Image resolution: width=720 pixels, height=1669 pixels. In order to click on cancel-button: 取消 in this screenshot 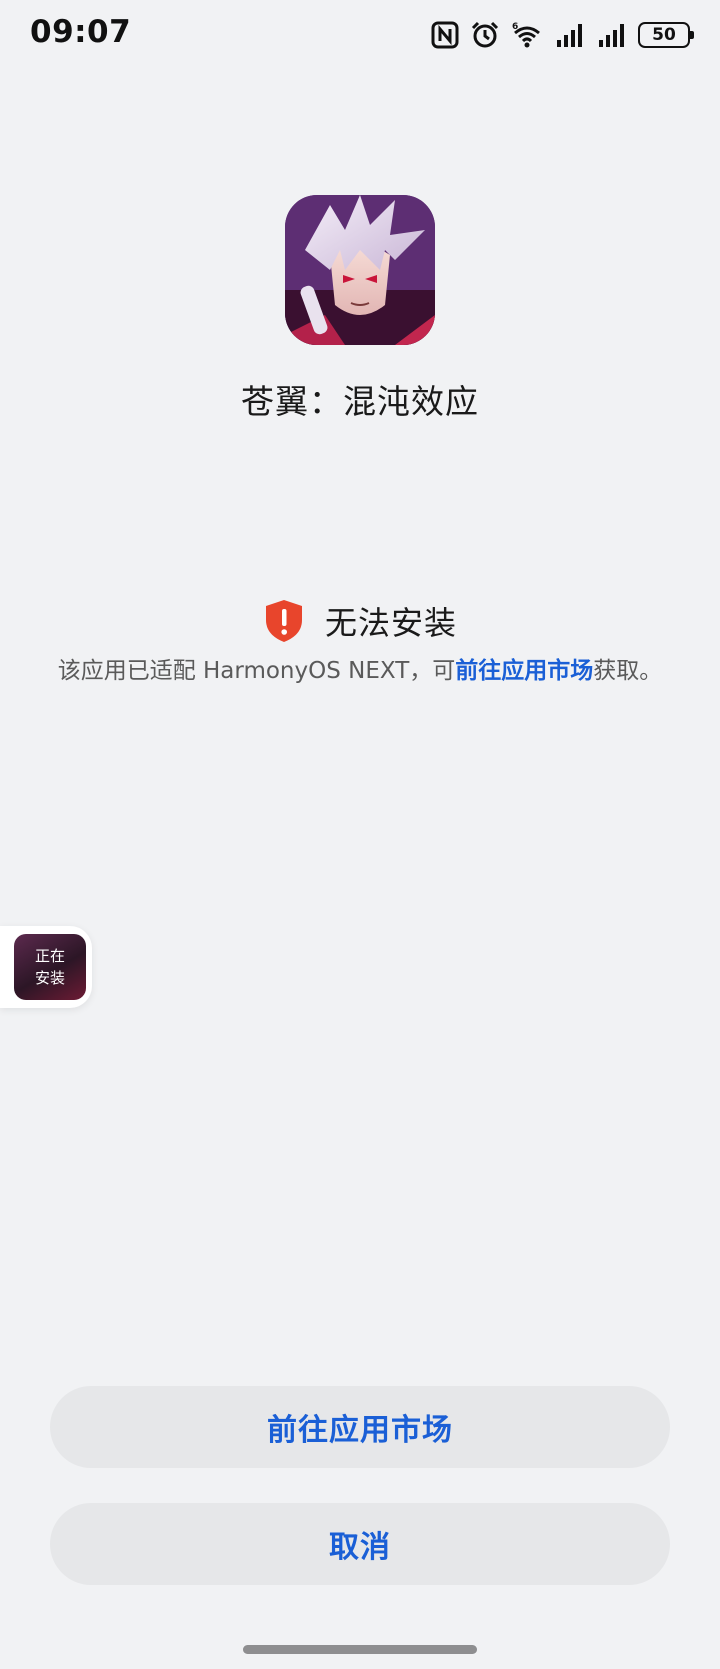, I will do `click(360, 1544)`.